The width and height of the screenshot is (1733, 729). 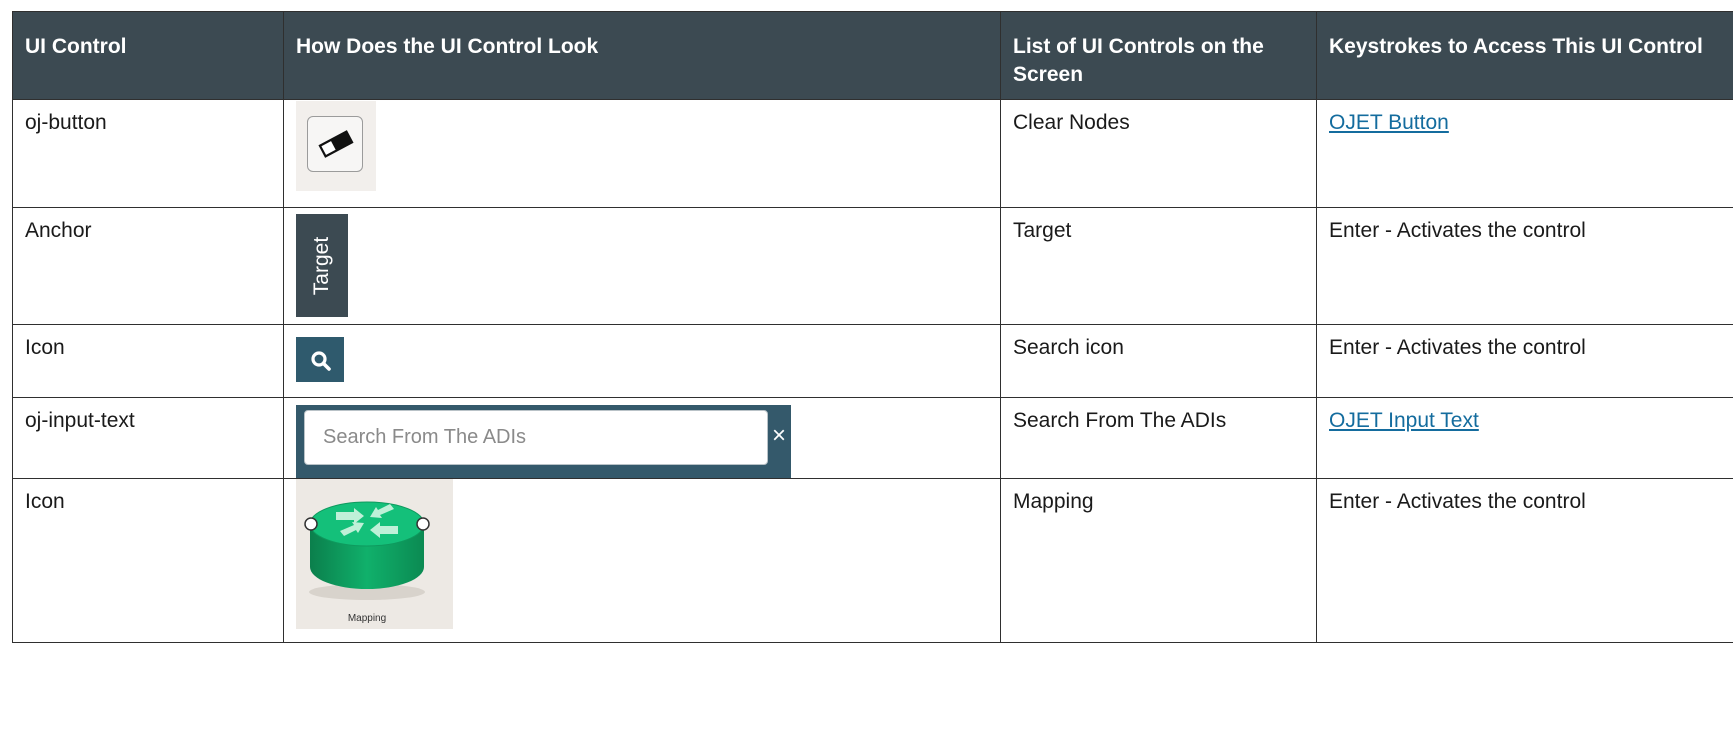 I want to click on table-row: oj-button Clear Nodes OJET Button, so click(x=872, y=153).